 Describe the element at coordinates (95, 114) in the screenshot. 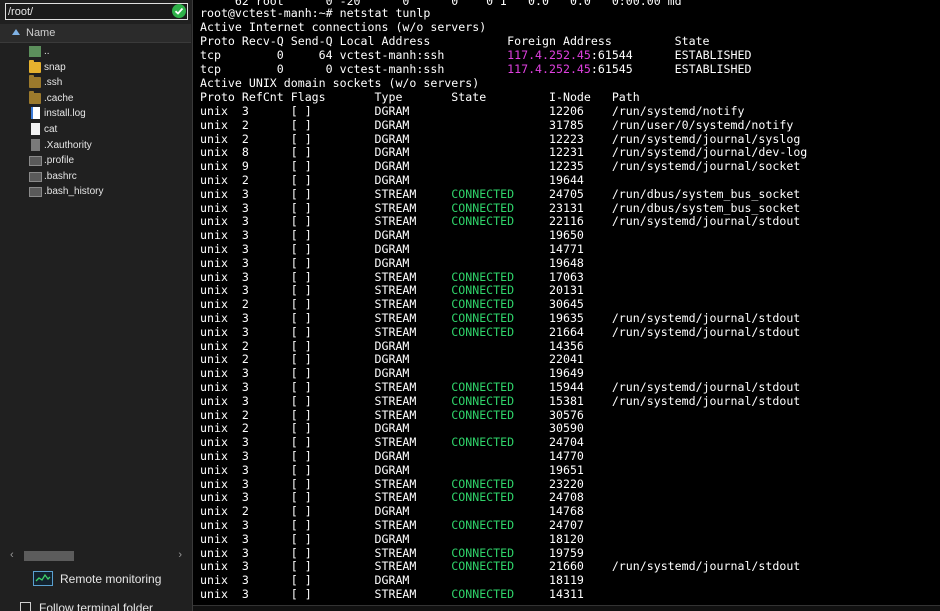

I see `file-item-install-log: install.log` at that location.